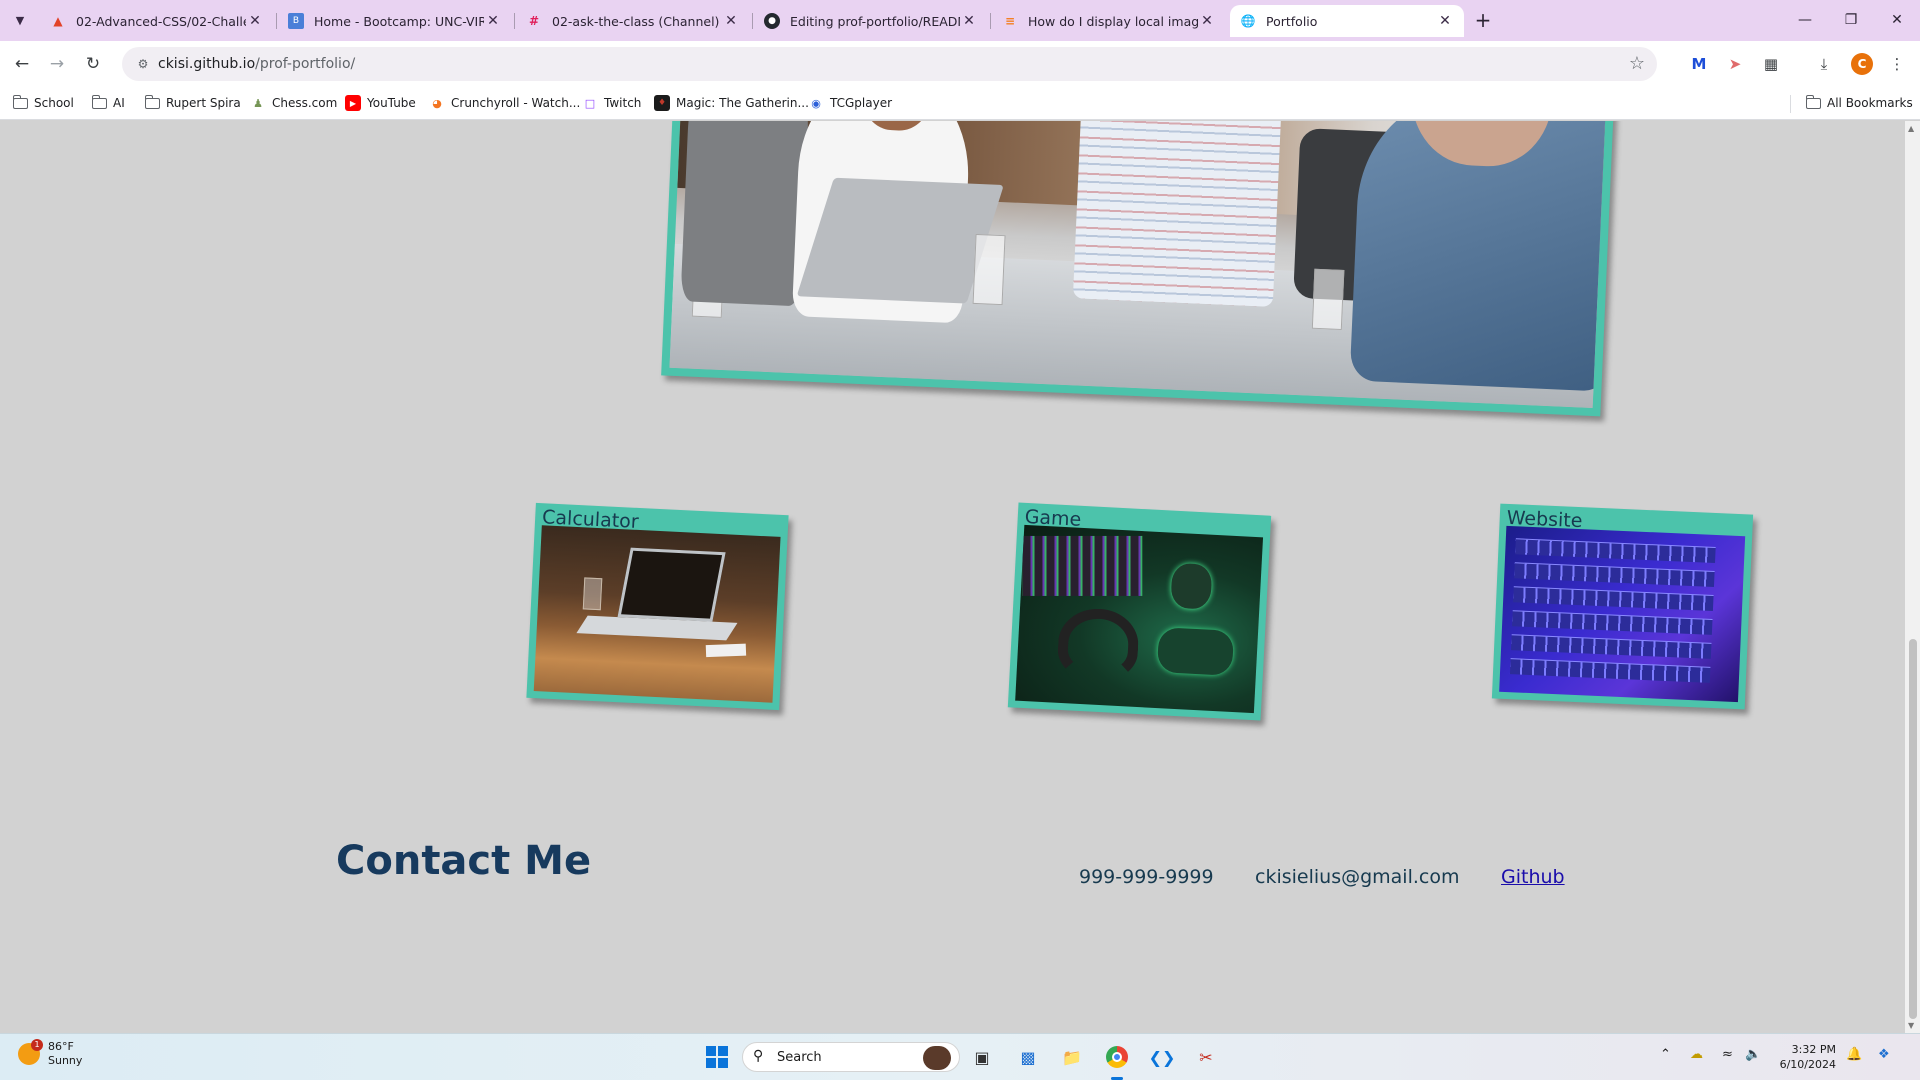 The width and height of the screenshot is (1920, 1080). Describe the element at coordinates (1912, 577) in the screenshot. I see `page-scrollbar: ▲ ▼` at that location.